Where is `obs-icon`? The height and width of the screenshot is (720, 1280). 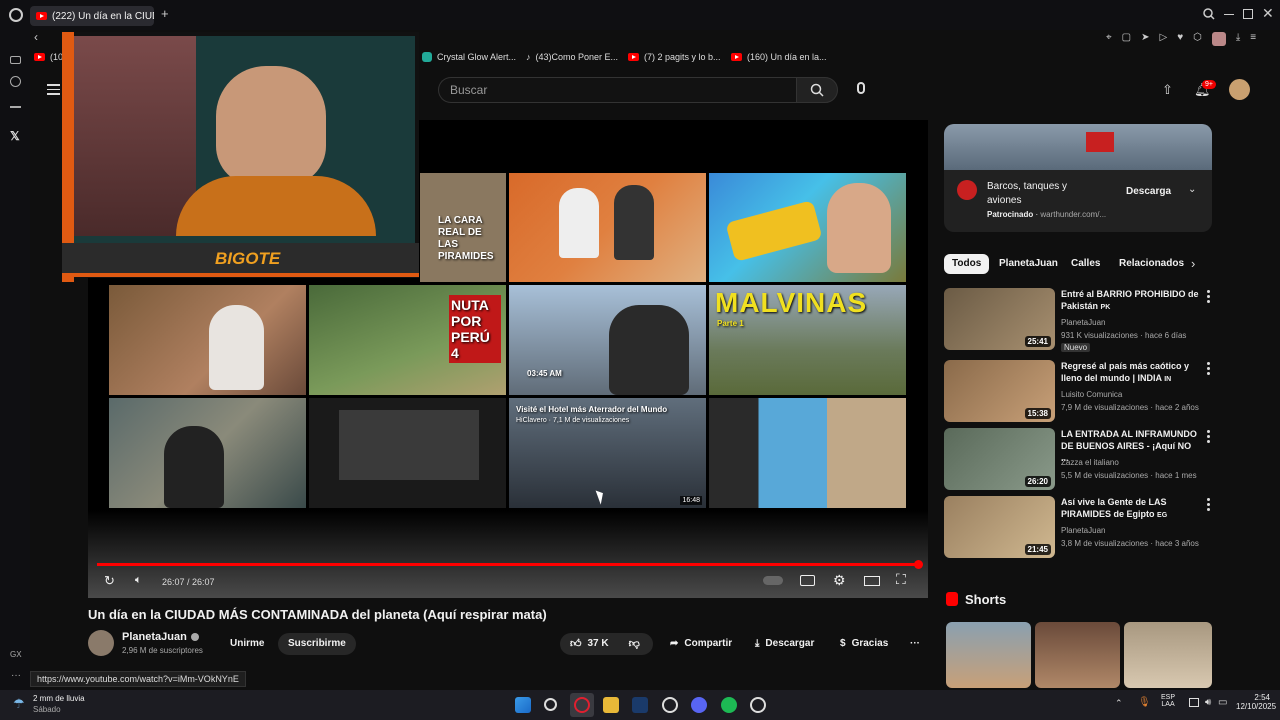
obs-icon is located at coordinates (670, 705).